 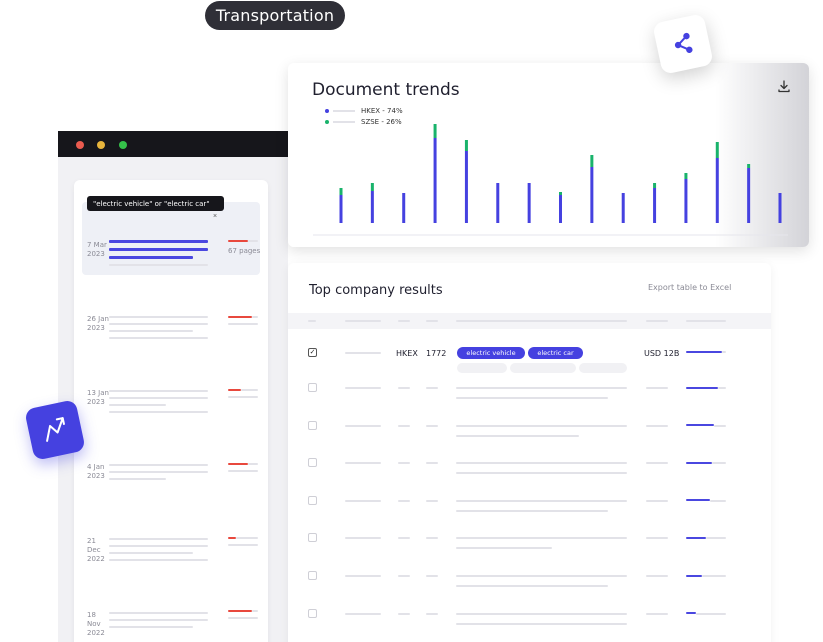 I want to click on export-excel-link: Export table to Excel, so click(x=689, y=287).